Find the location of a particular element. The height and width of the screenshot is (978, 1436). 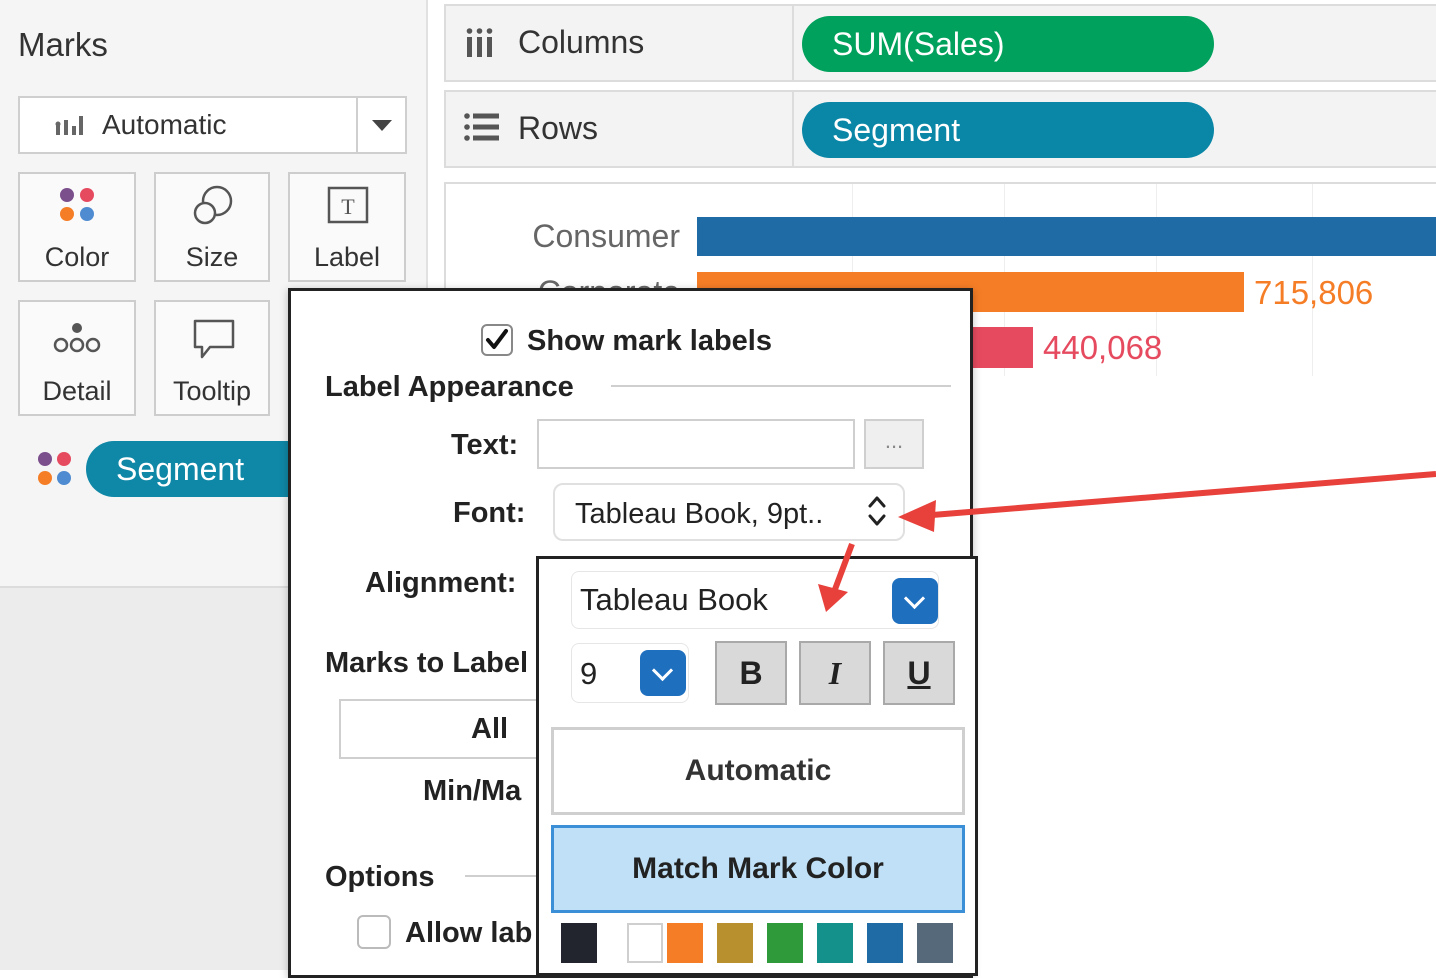

columns-shelf-label: Columns is located at coordinates (581, 42).